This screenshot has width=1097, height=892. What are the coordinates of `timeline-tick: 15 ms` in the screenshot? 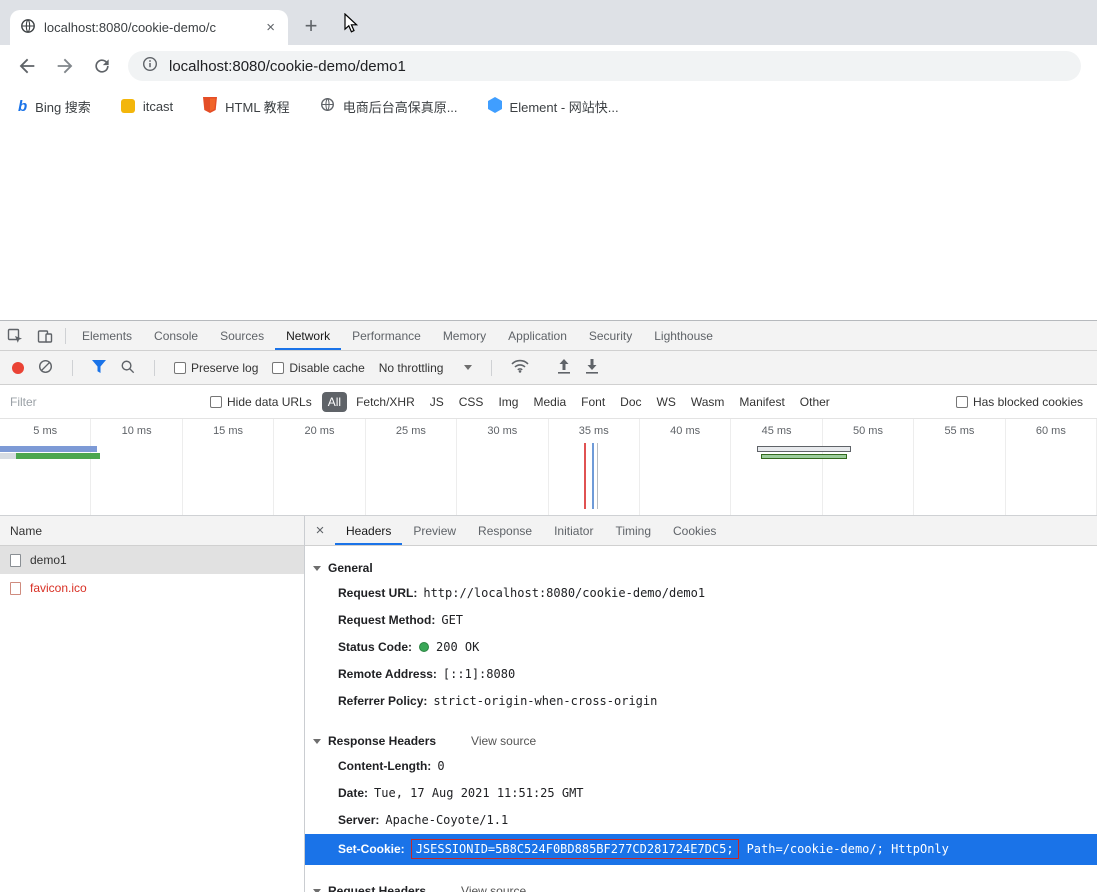 It's located at (229, 467).